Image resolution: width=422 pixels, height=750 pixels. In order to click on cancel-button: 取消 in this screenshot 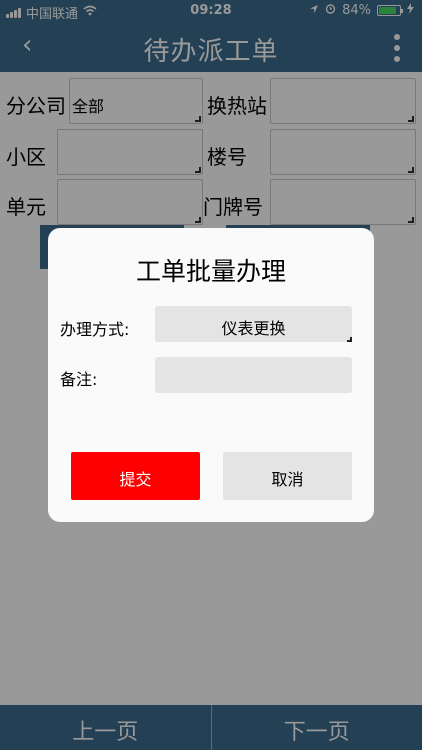, I will do `click(287, 476)`.